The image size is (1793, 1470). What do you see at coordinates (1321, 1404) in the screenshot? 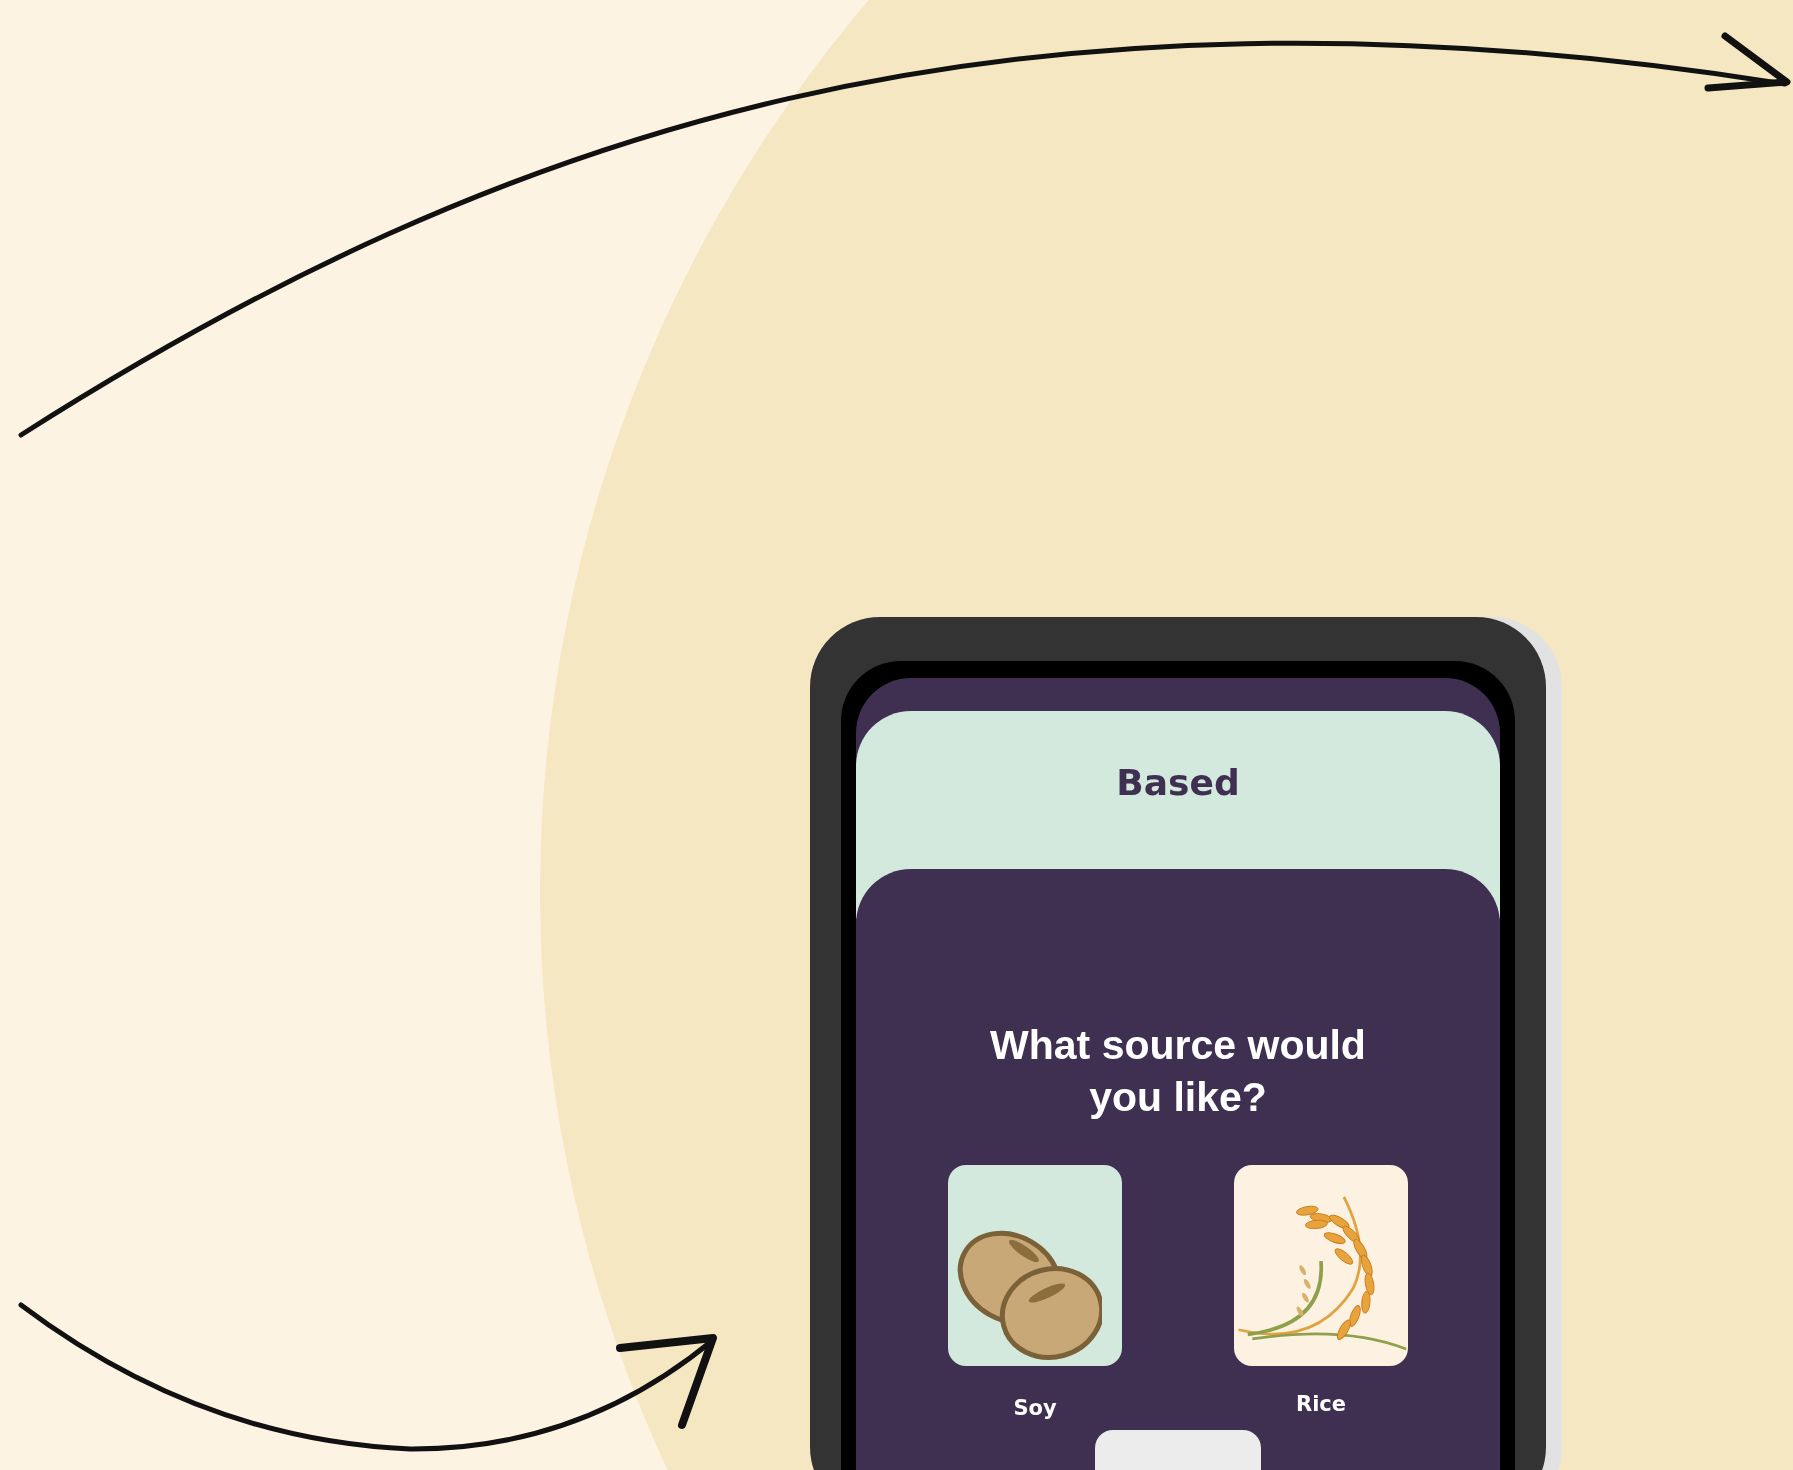
I see `option-label: Rice` at bounding box center [1321, 1404].